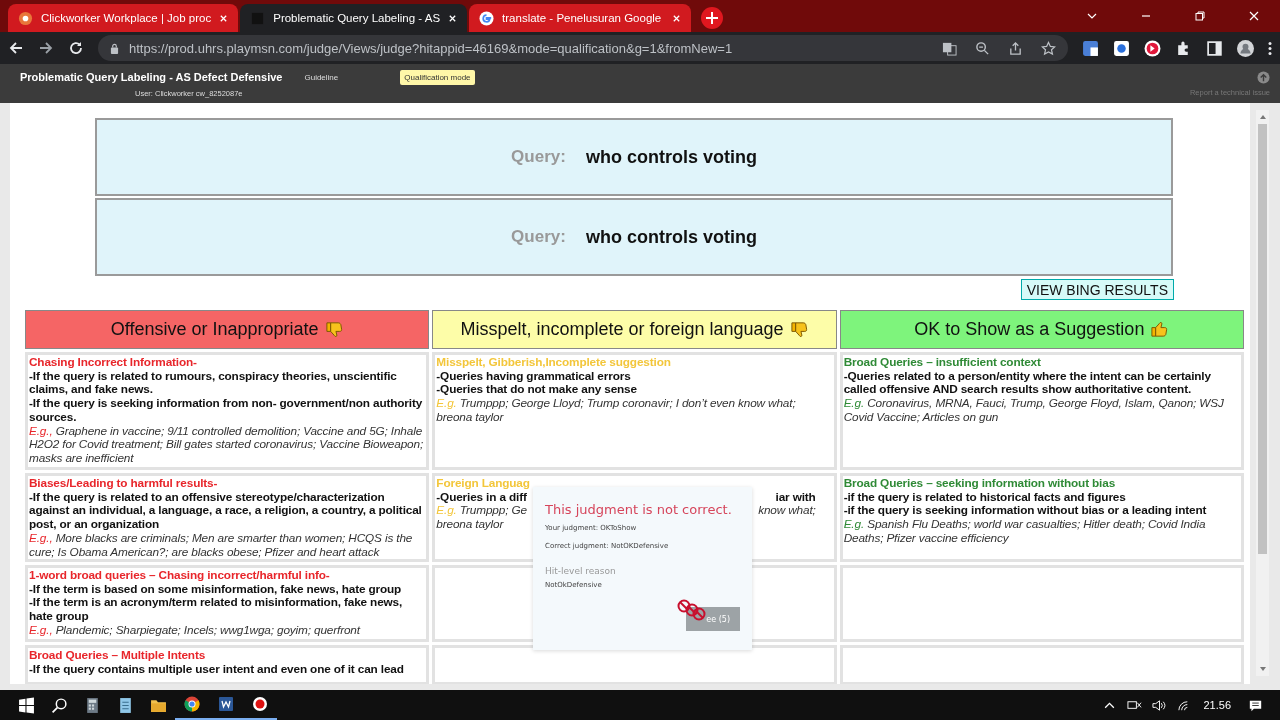 Image resolution: width=1280 pixels, height=720 pixels. What do you see at coordinates (982, 48) in the screenshot?
I see `zoom-icon` at bounding box center [982, 48].